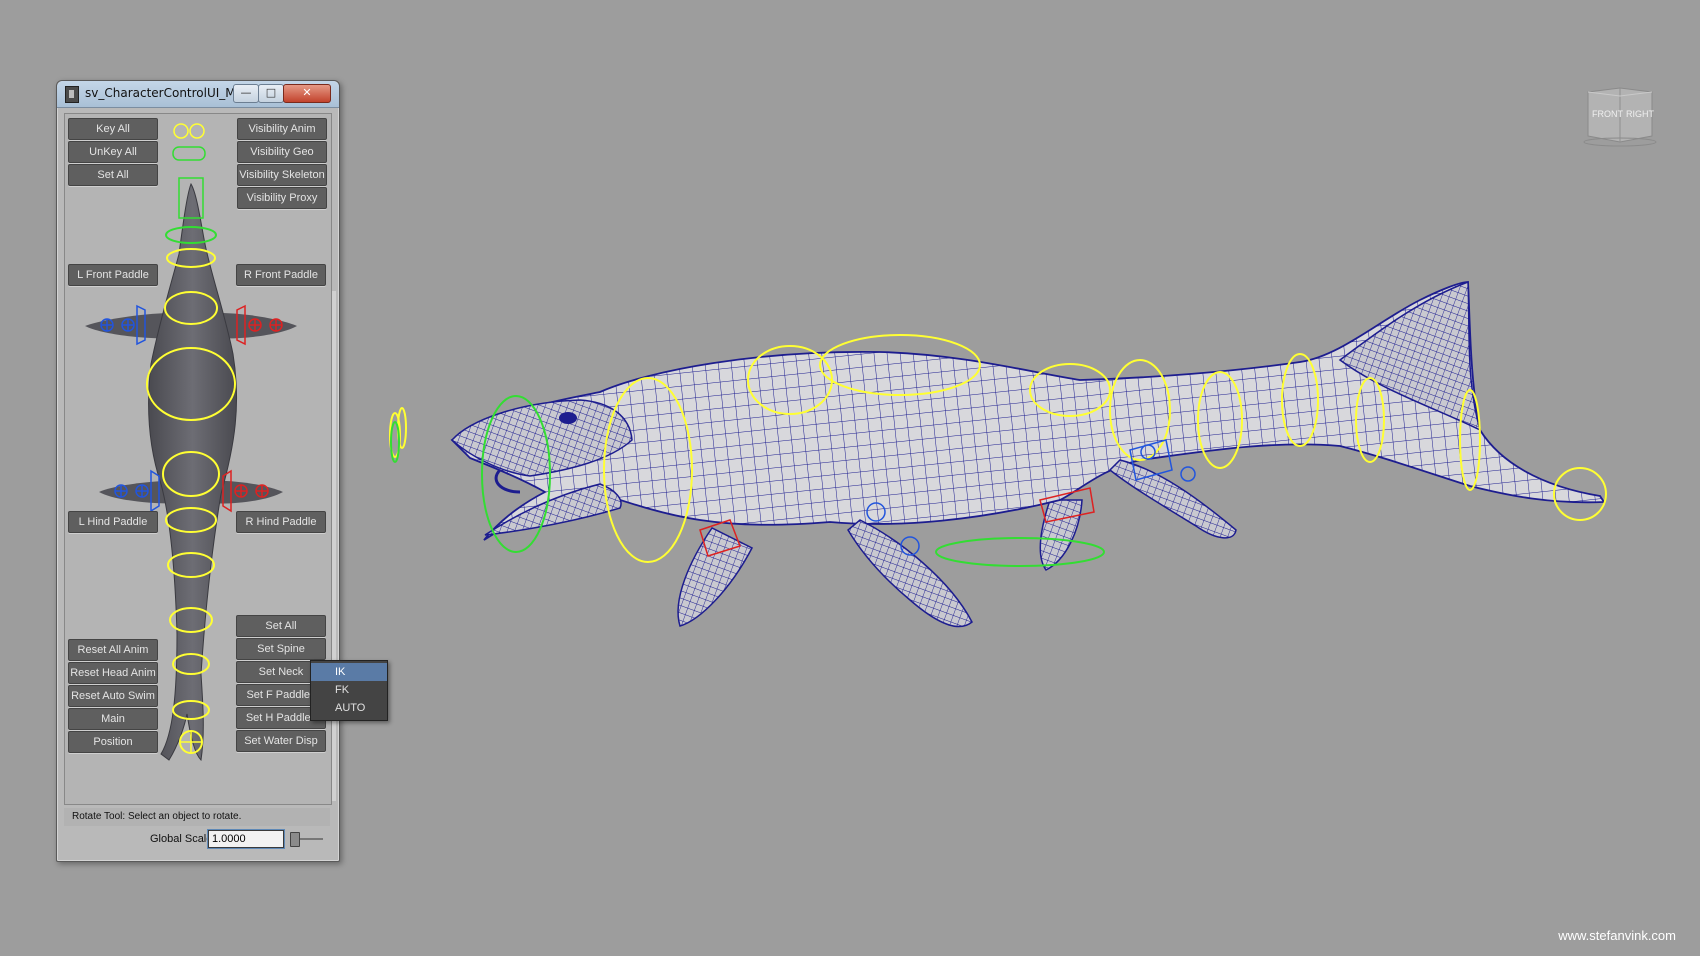  What do you see at coordinates (1617, 935) in the screenshot?
I see `watermark-text: www.stefanvink.com` at bounding box center [1617, 935].